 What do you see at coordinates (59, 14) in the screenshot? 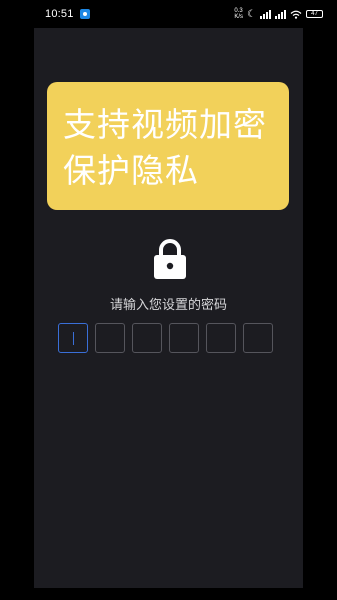
I see `status-time: 10:51` at bounding box center [59, 14].